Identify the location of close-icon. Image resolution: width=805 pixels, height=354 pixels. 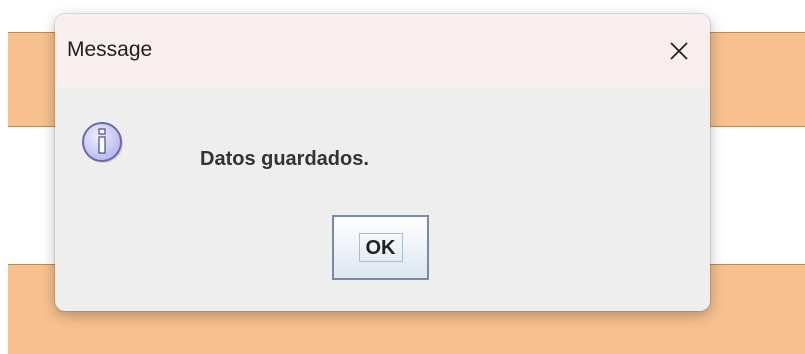
(679, 51).